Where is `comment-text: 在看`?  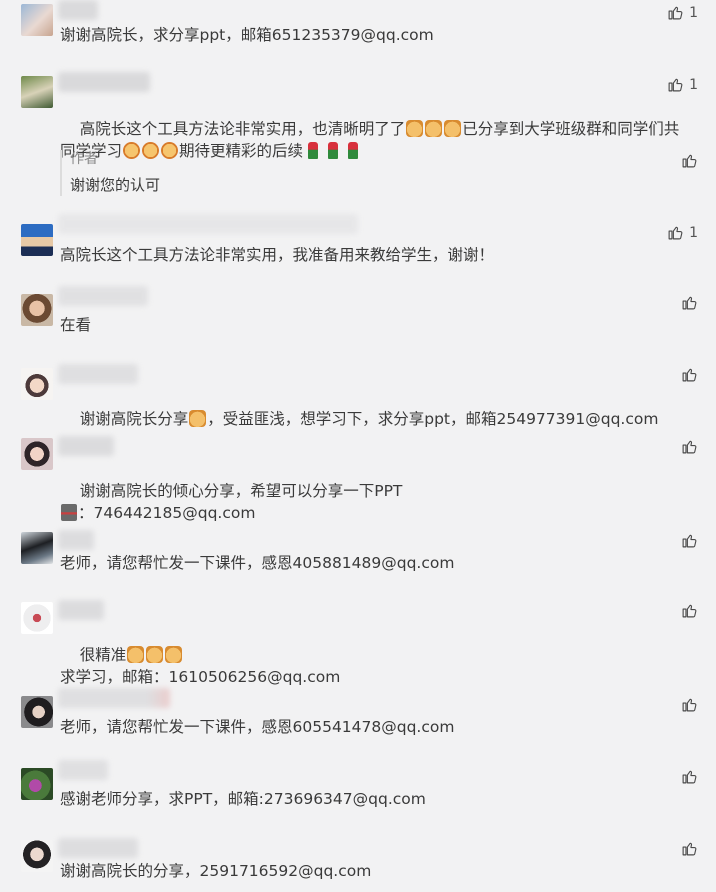 comment-text: 在看 is located at coordinates (76, 325).